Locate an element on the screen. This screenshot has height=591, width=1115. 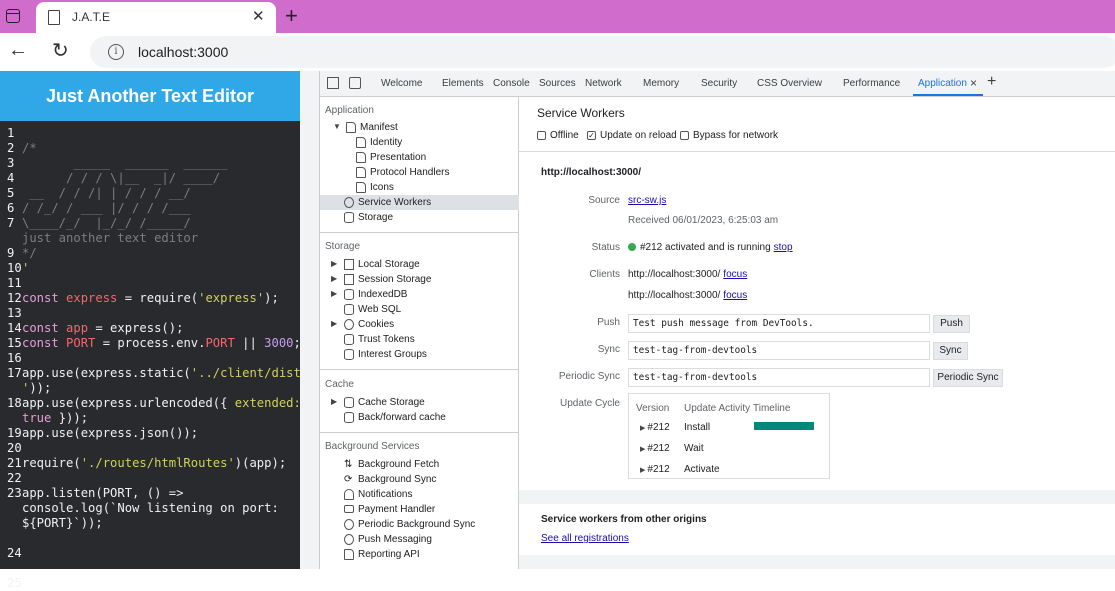
line-text: const PORT = process.env.PORT || 3000; is located at coordinates (161, 343).